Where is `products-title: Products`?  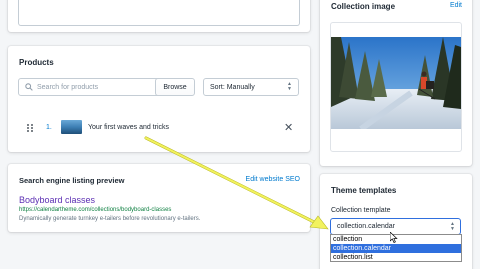 products-title: Products is located at coordinates (36, 62).